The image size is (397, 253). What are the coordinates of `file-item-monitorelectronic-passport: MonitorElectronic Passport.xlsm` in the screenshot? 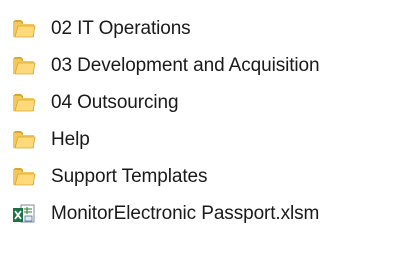 It's located at (198, 213).